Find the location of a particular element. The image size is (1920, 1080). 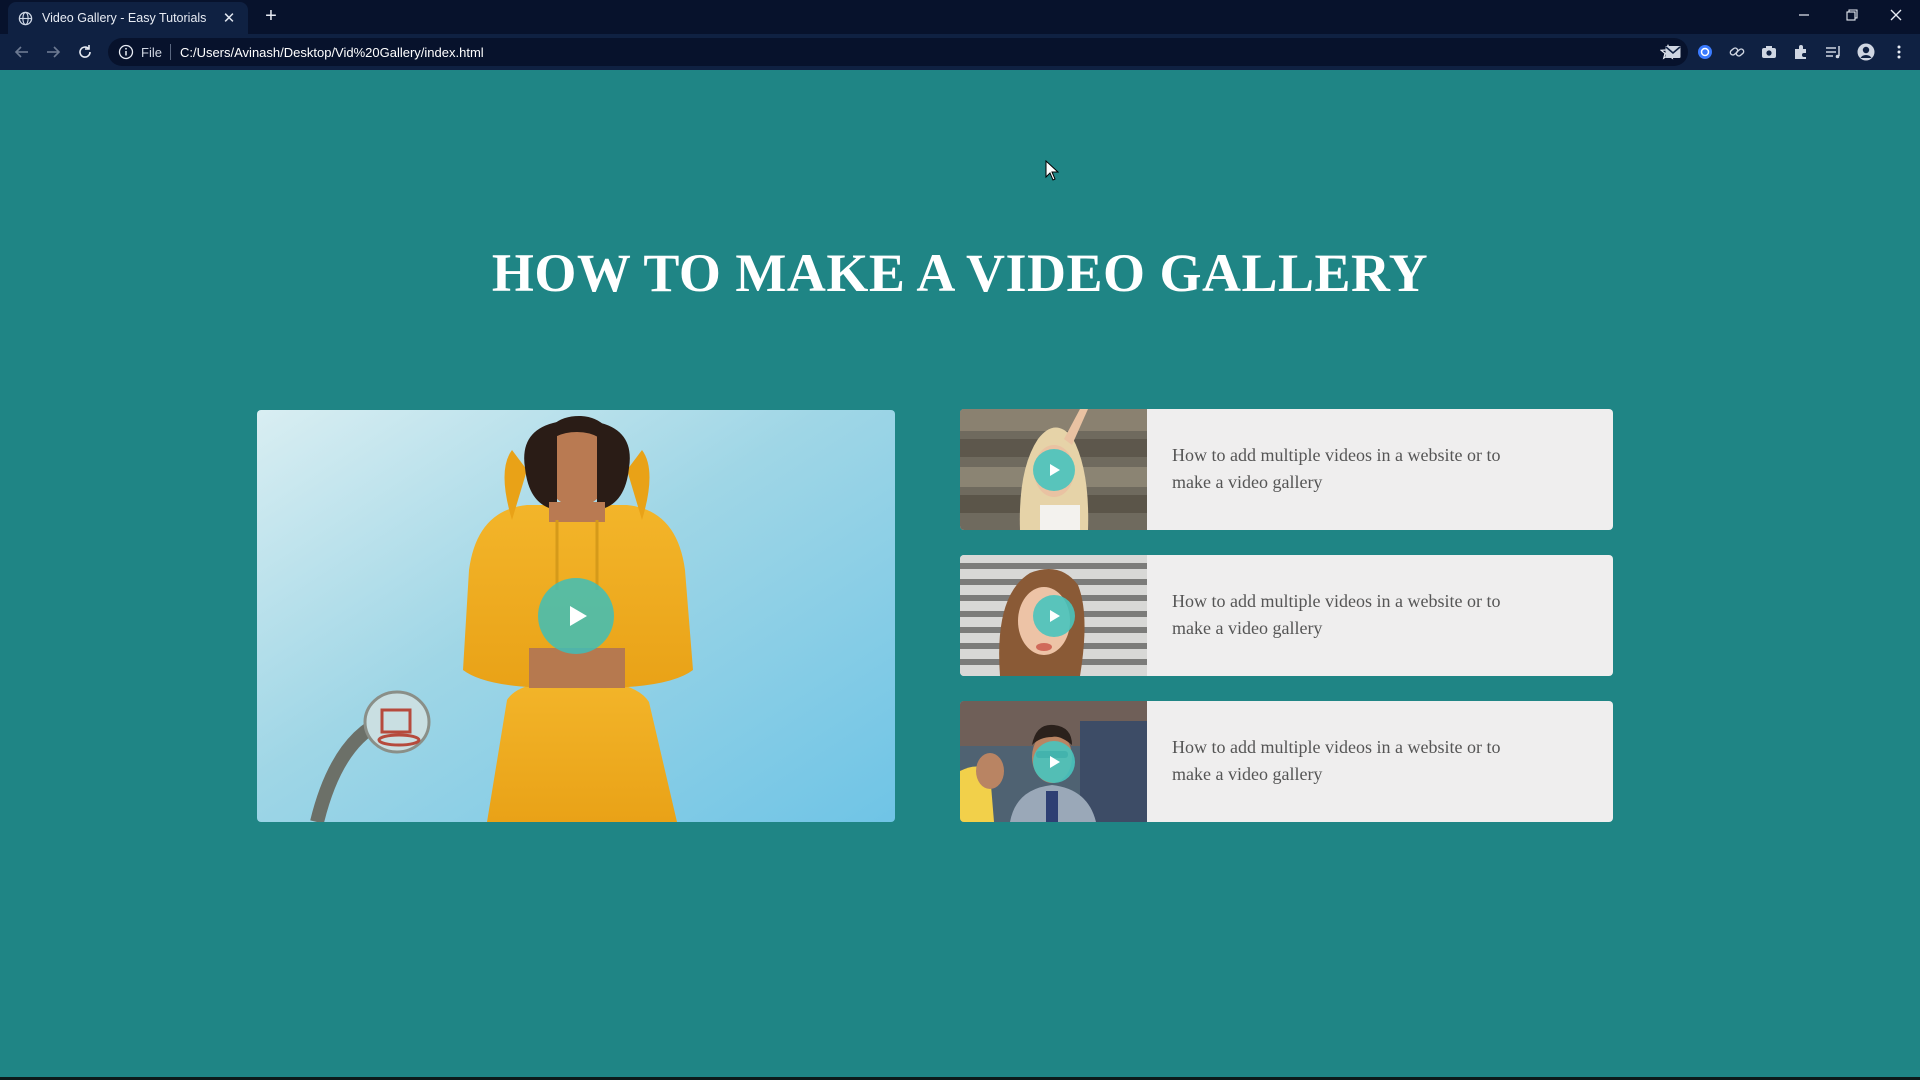

menu-kebab-icon is located at coordinates (1899, 52).